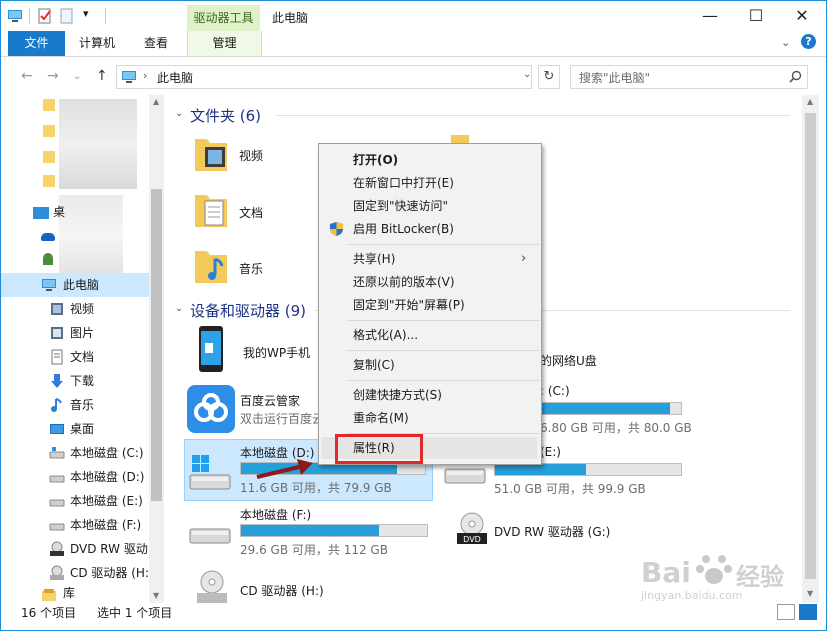 Image resolution: width=827 pixels, height=631 pixels. I want to click on content-scrollbar-thumb, so click(810, 346).